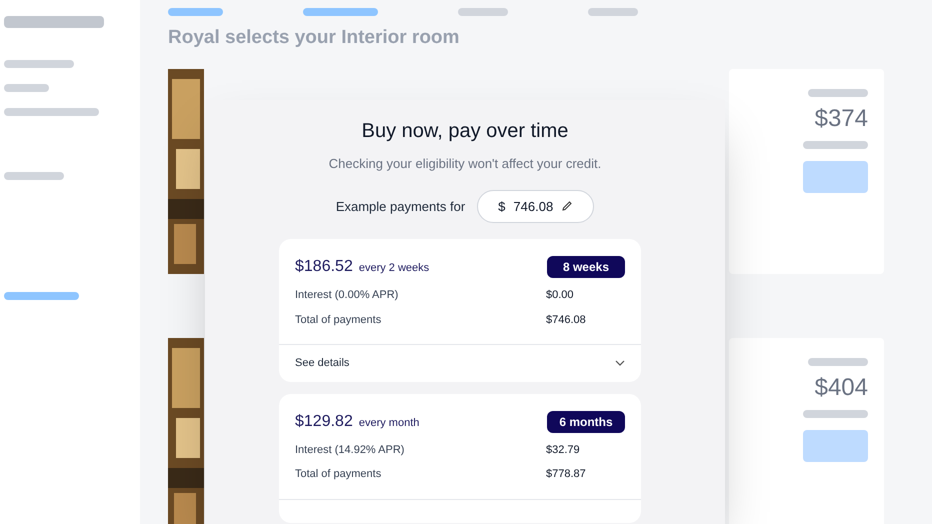  I want to click on price-text: $374, so click(841, 119).